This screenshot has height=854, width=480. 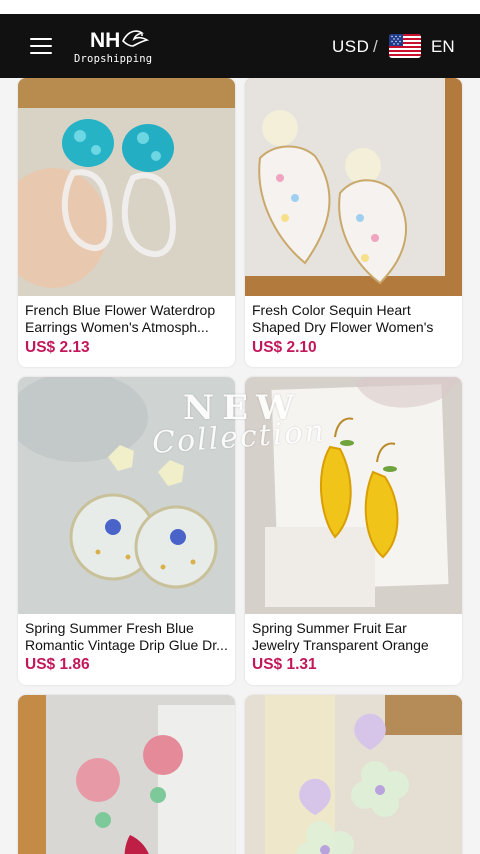 I want to click on status-bar-area, so click(x=240, y=7).